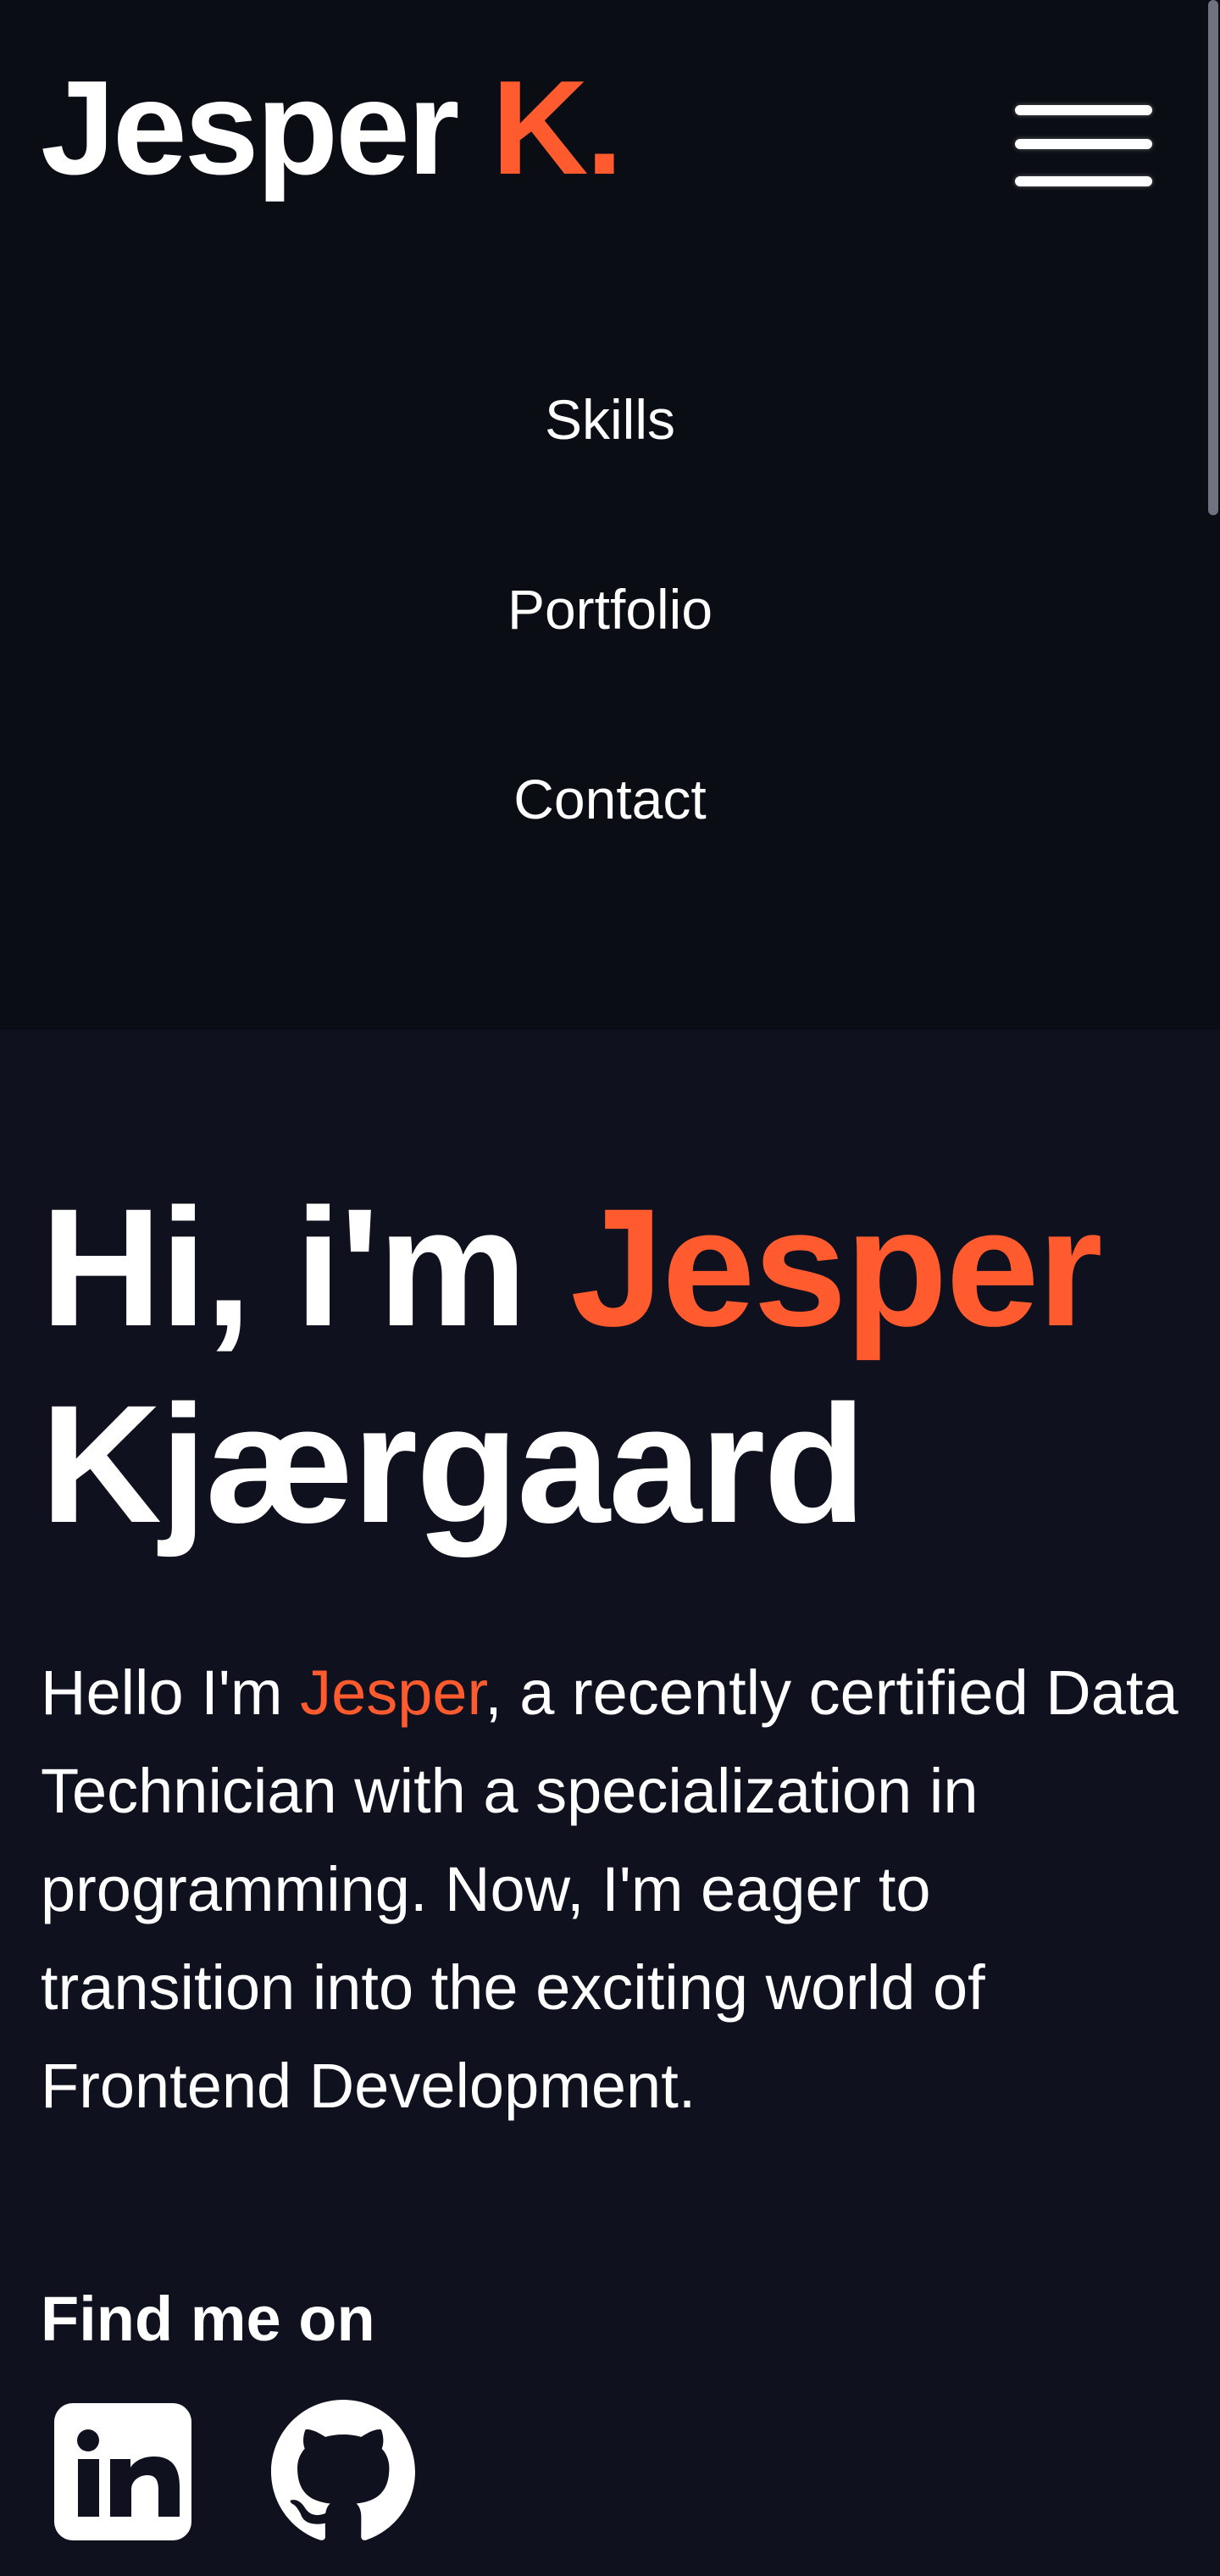  I want to click on hero-title-last-name: Kjærgaard, so click(453, 1463).